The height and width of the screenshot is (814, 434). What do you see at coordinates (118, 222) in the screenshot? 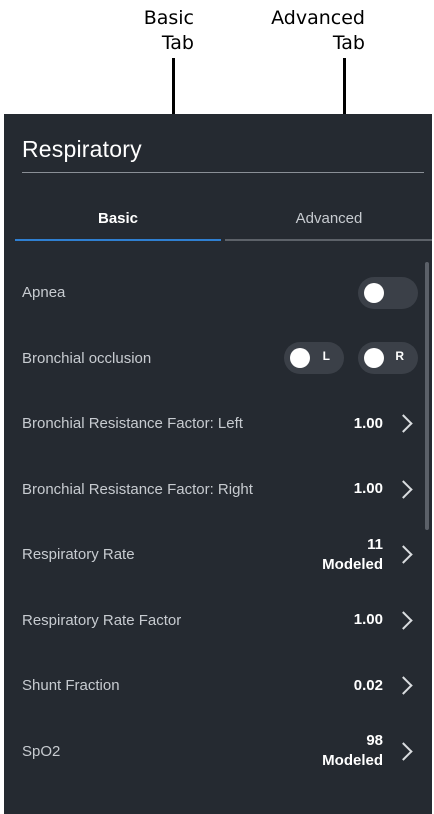
I see `tab-basic: Basic` at bounding box center [118, 222].